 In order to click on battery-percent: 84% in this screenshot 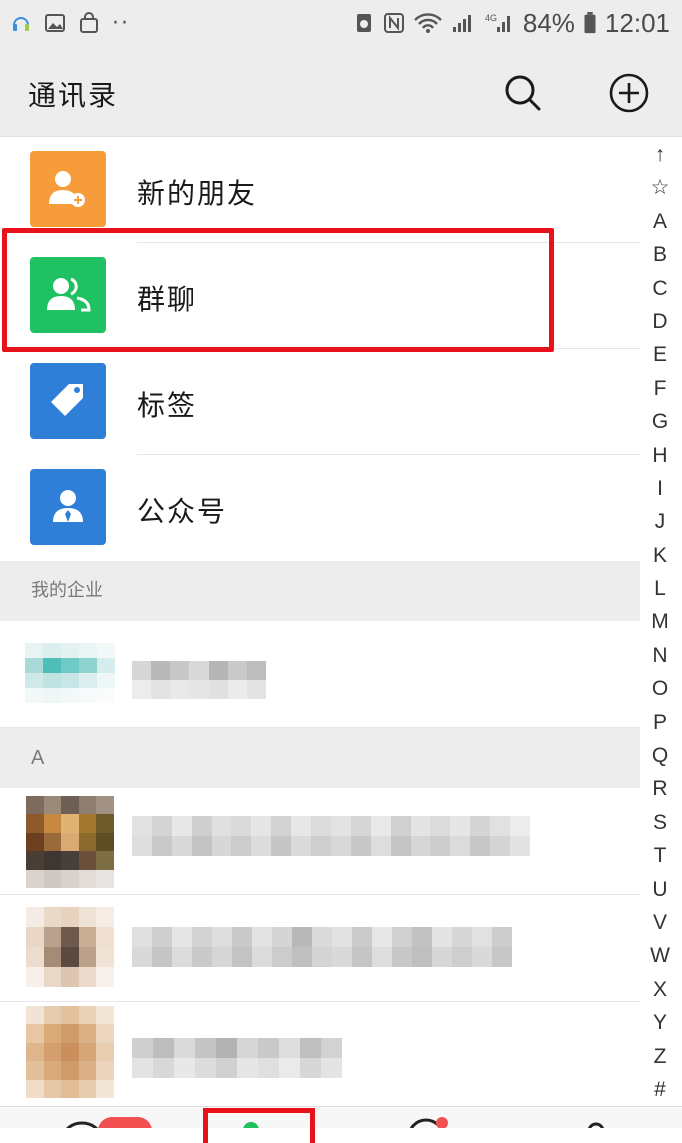, I will do `click(548, 22)`.